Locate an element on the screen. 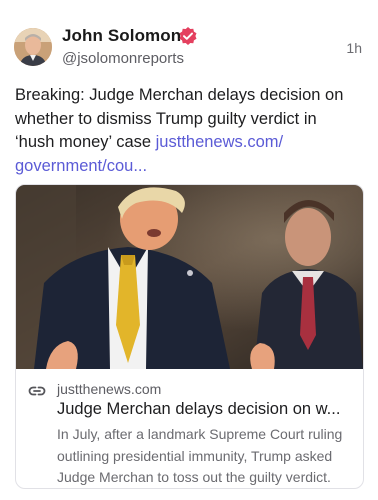  link-domain: justthenews.com is located at coordinates (109, 389).